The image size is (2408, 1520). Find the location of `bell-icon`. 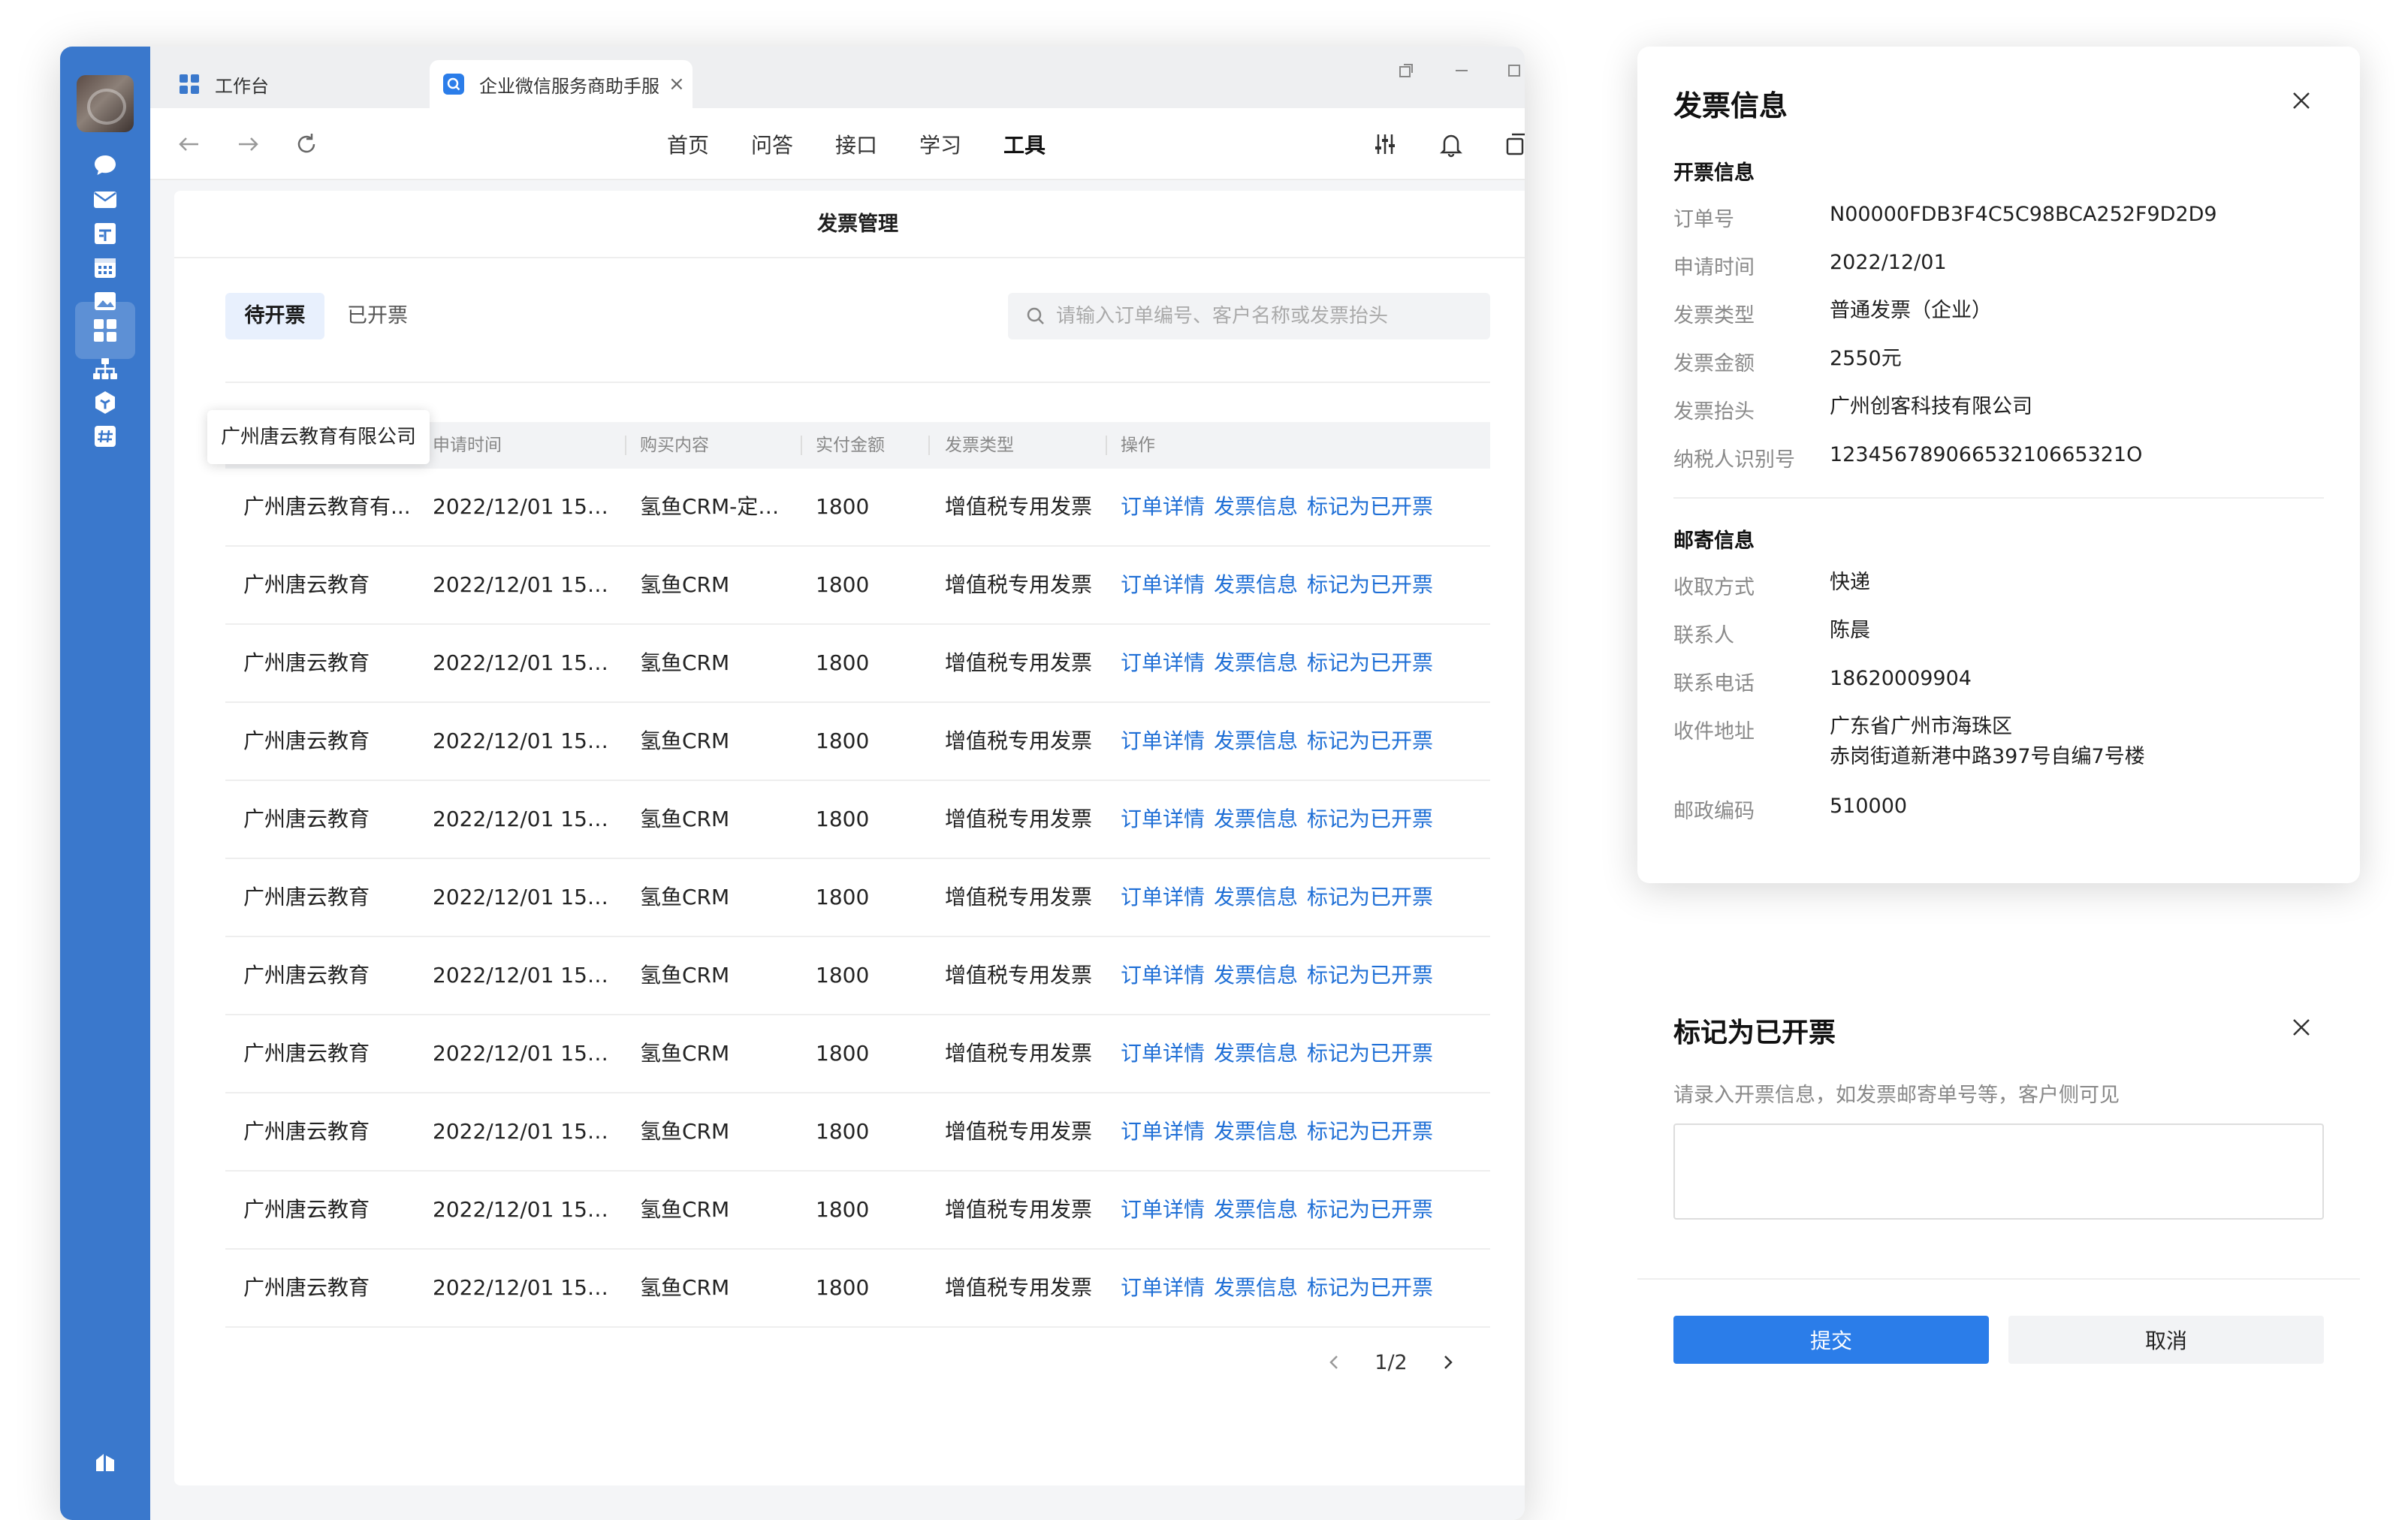

bell-icon is located at coordinates (1451, 144).